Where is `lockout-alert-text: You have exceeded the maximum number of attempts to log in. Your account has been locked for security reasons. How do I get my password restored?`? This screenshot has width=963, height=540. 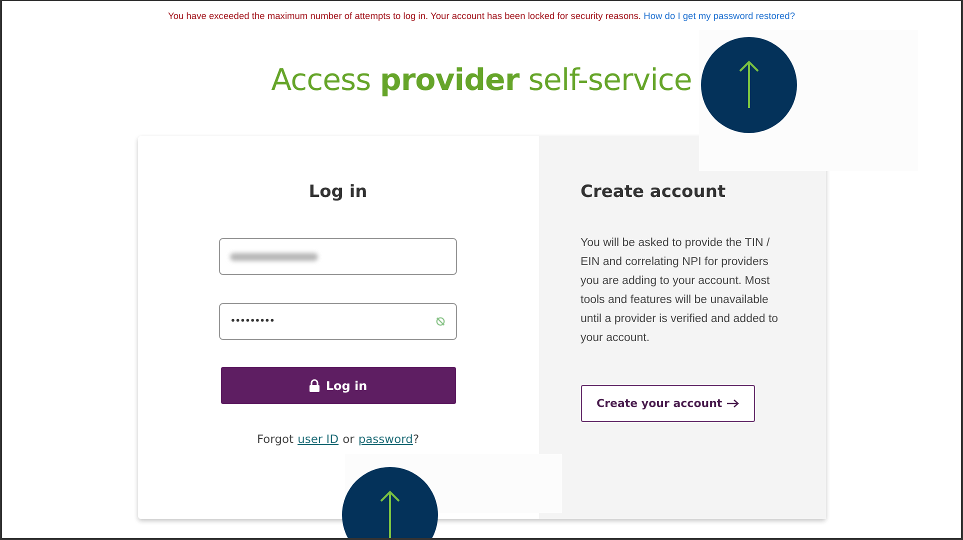 lockout-alert-text: You have exceeded the maximum number of attempts to log in. Your account has been locked for security reasons. How do I get my password restored? is located at coordinates (482, 16).